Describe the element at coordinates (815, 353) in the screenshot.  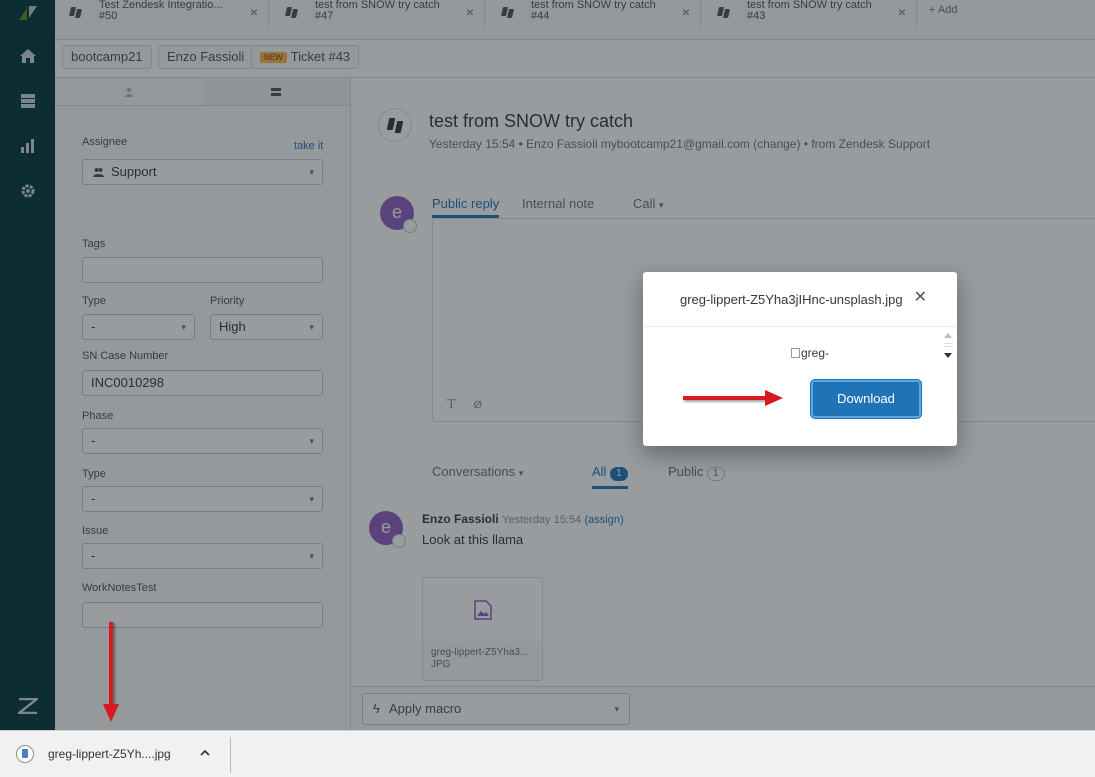
I see `broken-image-alt: greg-` at that location.